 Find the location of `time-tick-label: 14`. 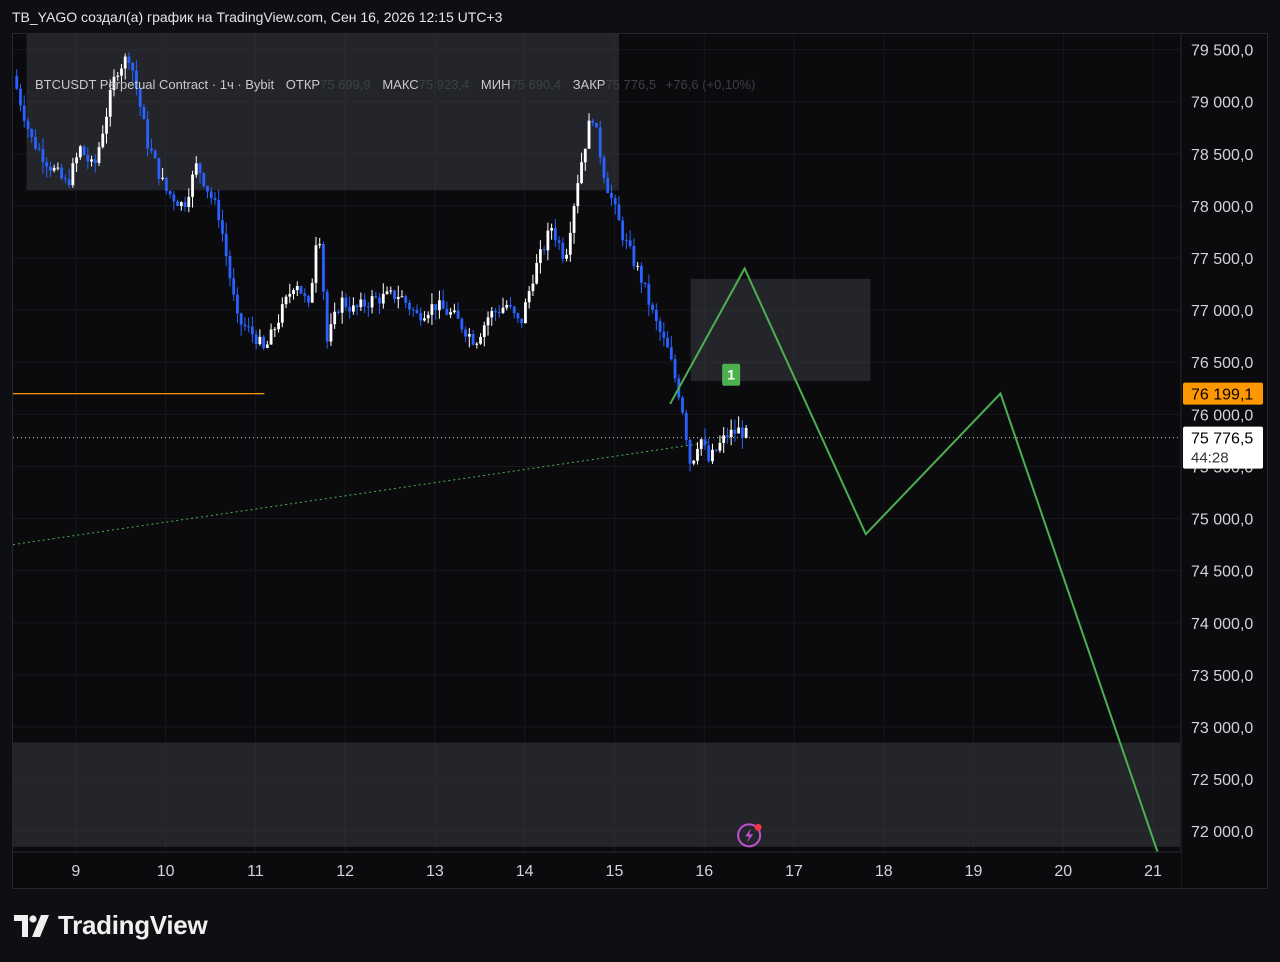

time-tick-label: 14 is located at coordinates (525, 871).